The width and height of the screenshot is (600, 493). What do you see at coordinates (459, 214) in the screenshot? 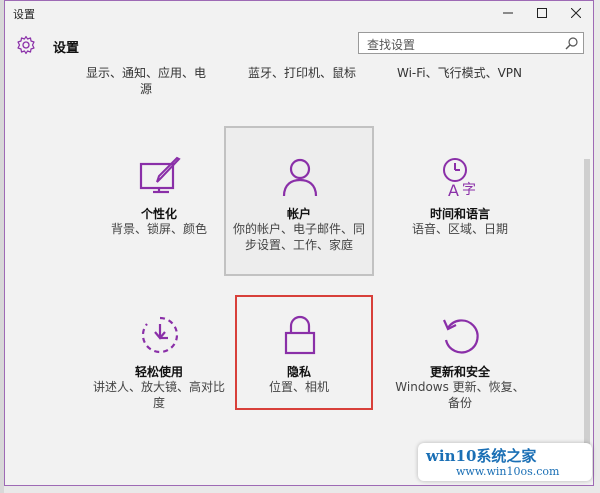
I see `tile-time-language-title: 时间和语言` at bounding box center [459, 214].